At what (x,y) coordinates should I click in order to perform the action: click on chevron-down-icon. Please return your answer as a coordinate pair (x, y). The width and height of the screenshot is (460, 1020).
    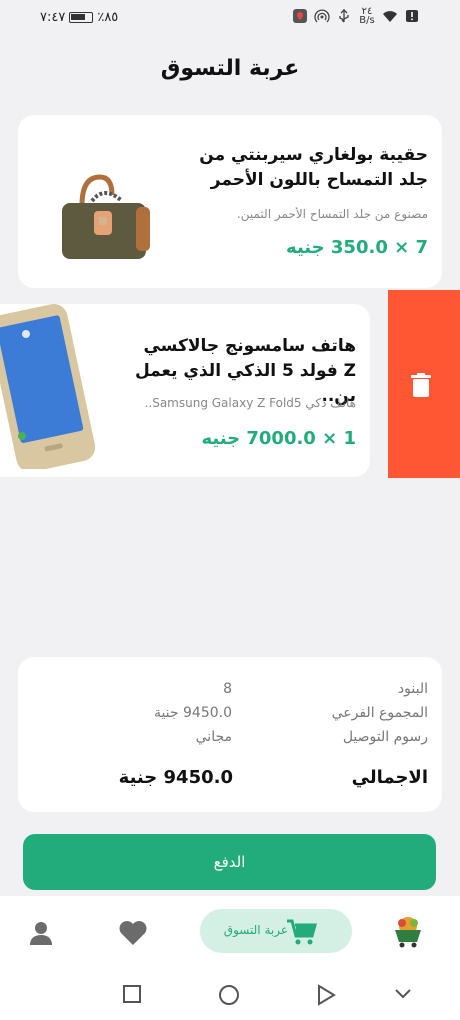
    Looking at the image, I should click on (403, 994).